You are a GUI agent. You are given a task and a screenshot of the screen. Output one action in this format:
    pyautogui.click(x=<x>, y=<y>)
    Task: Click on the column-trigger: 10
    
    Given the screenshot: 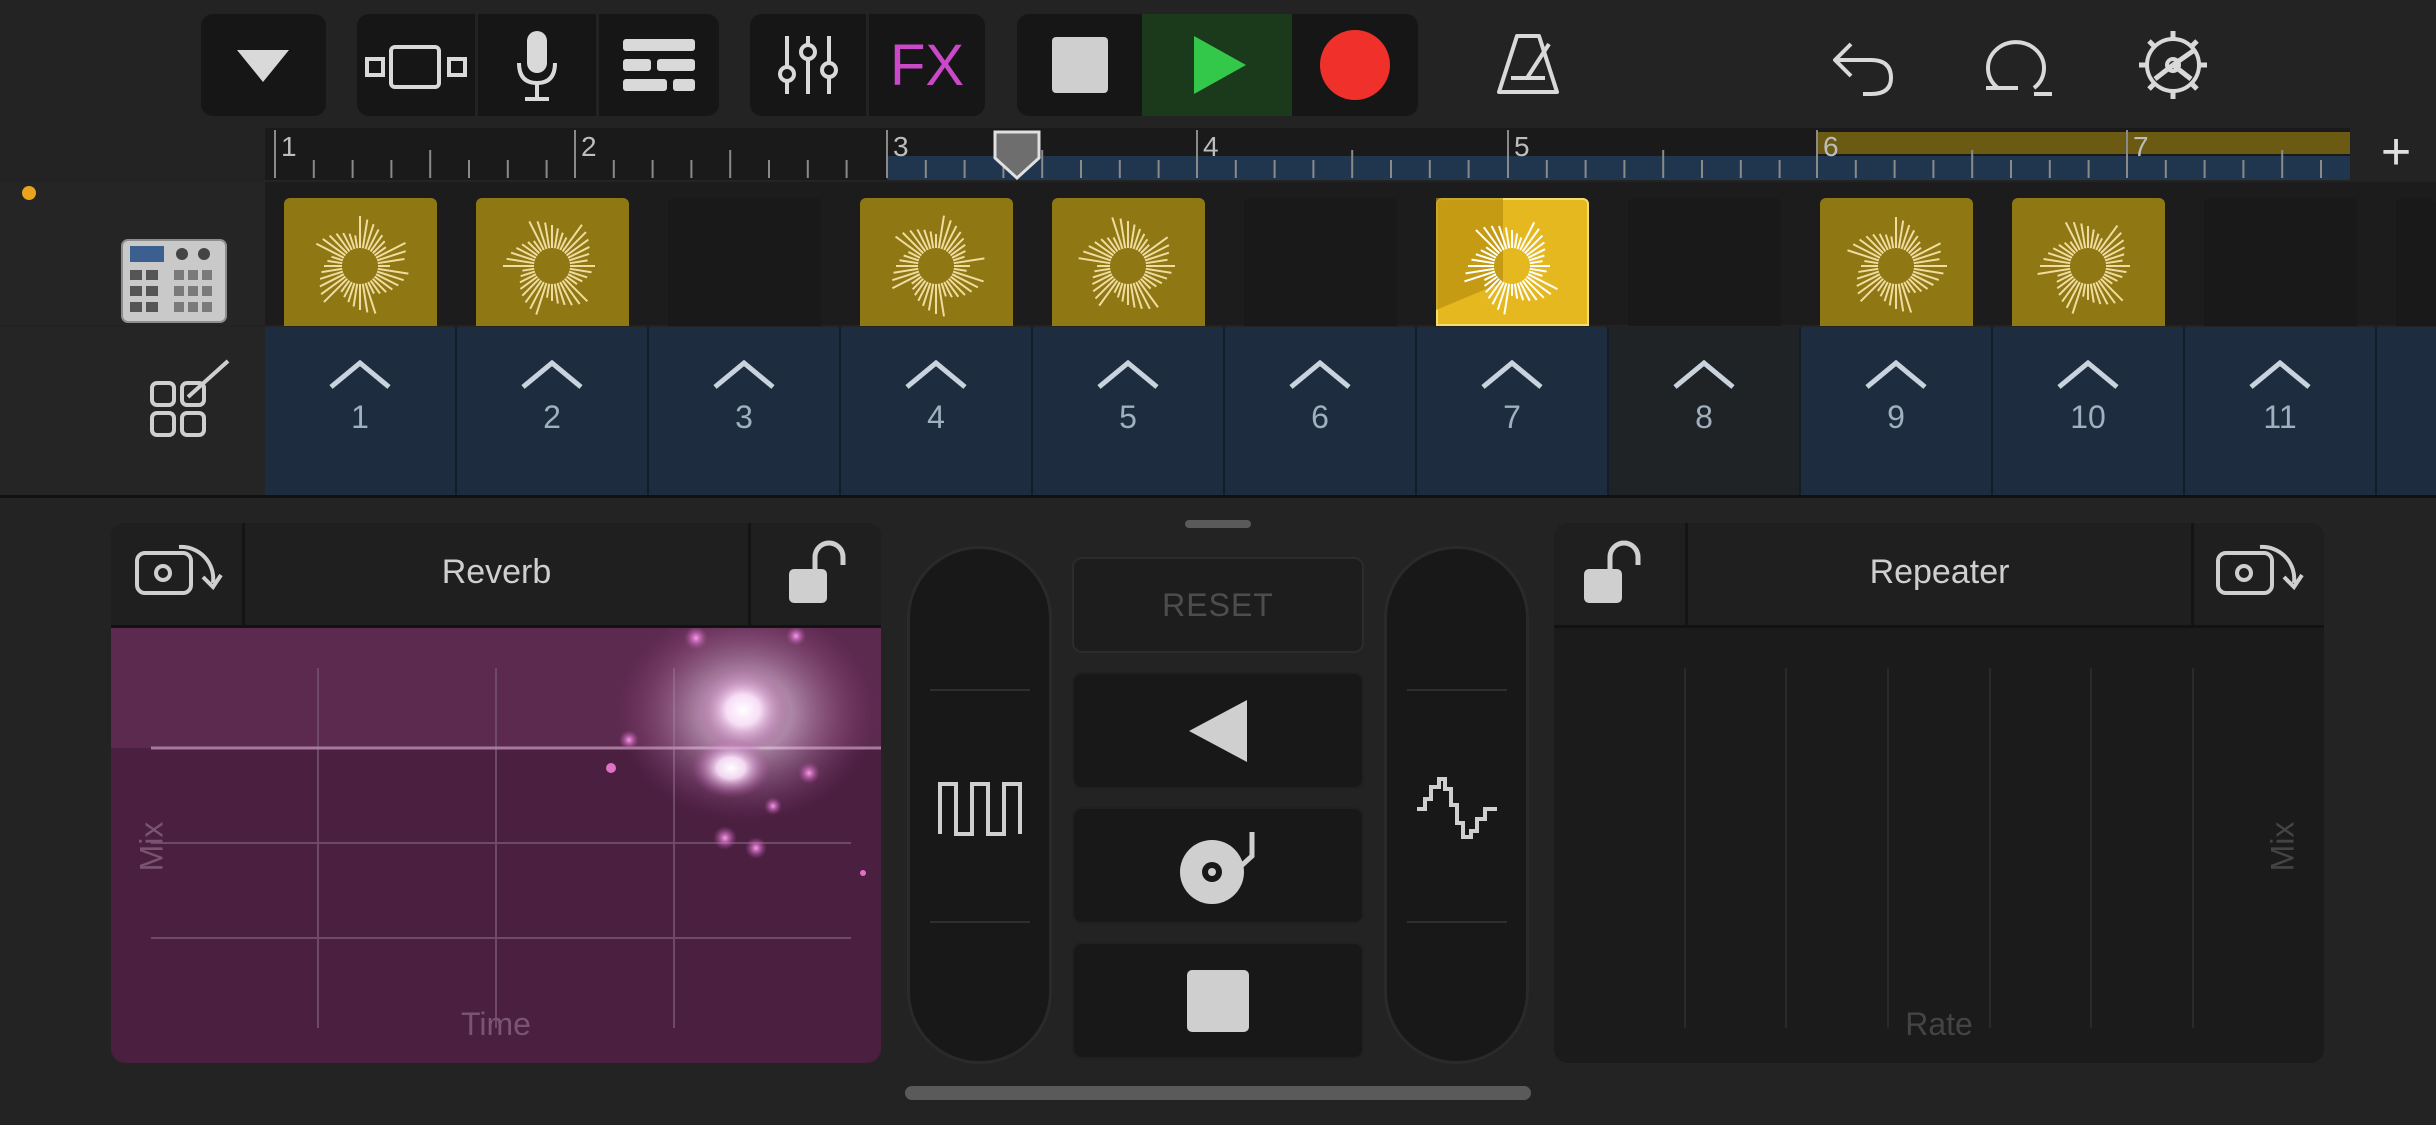 What is the action you would take?
    pyautogui.click(x=2089, y=411)
    